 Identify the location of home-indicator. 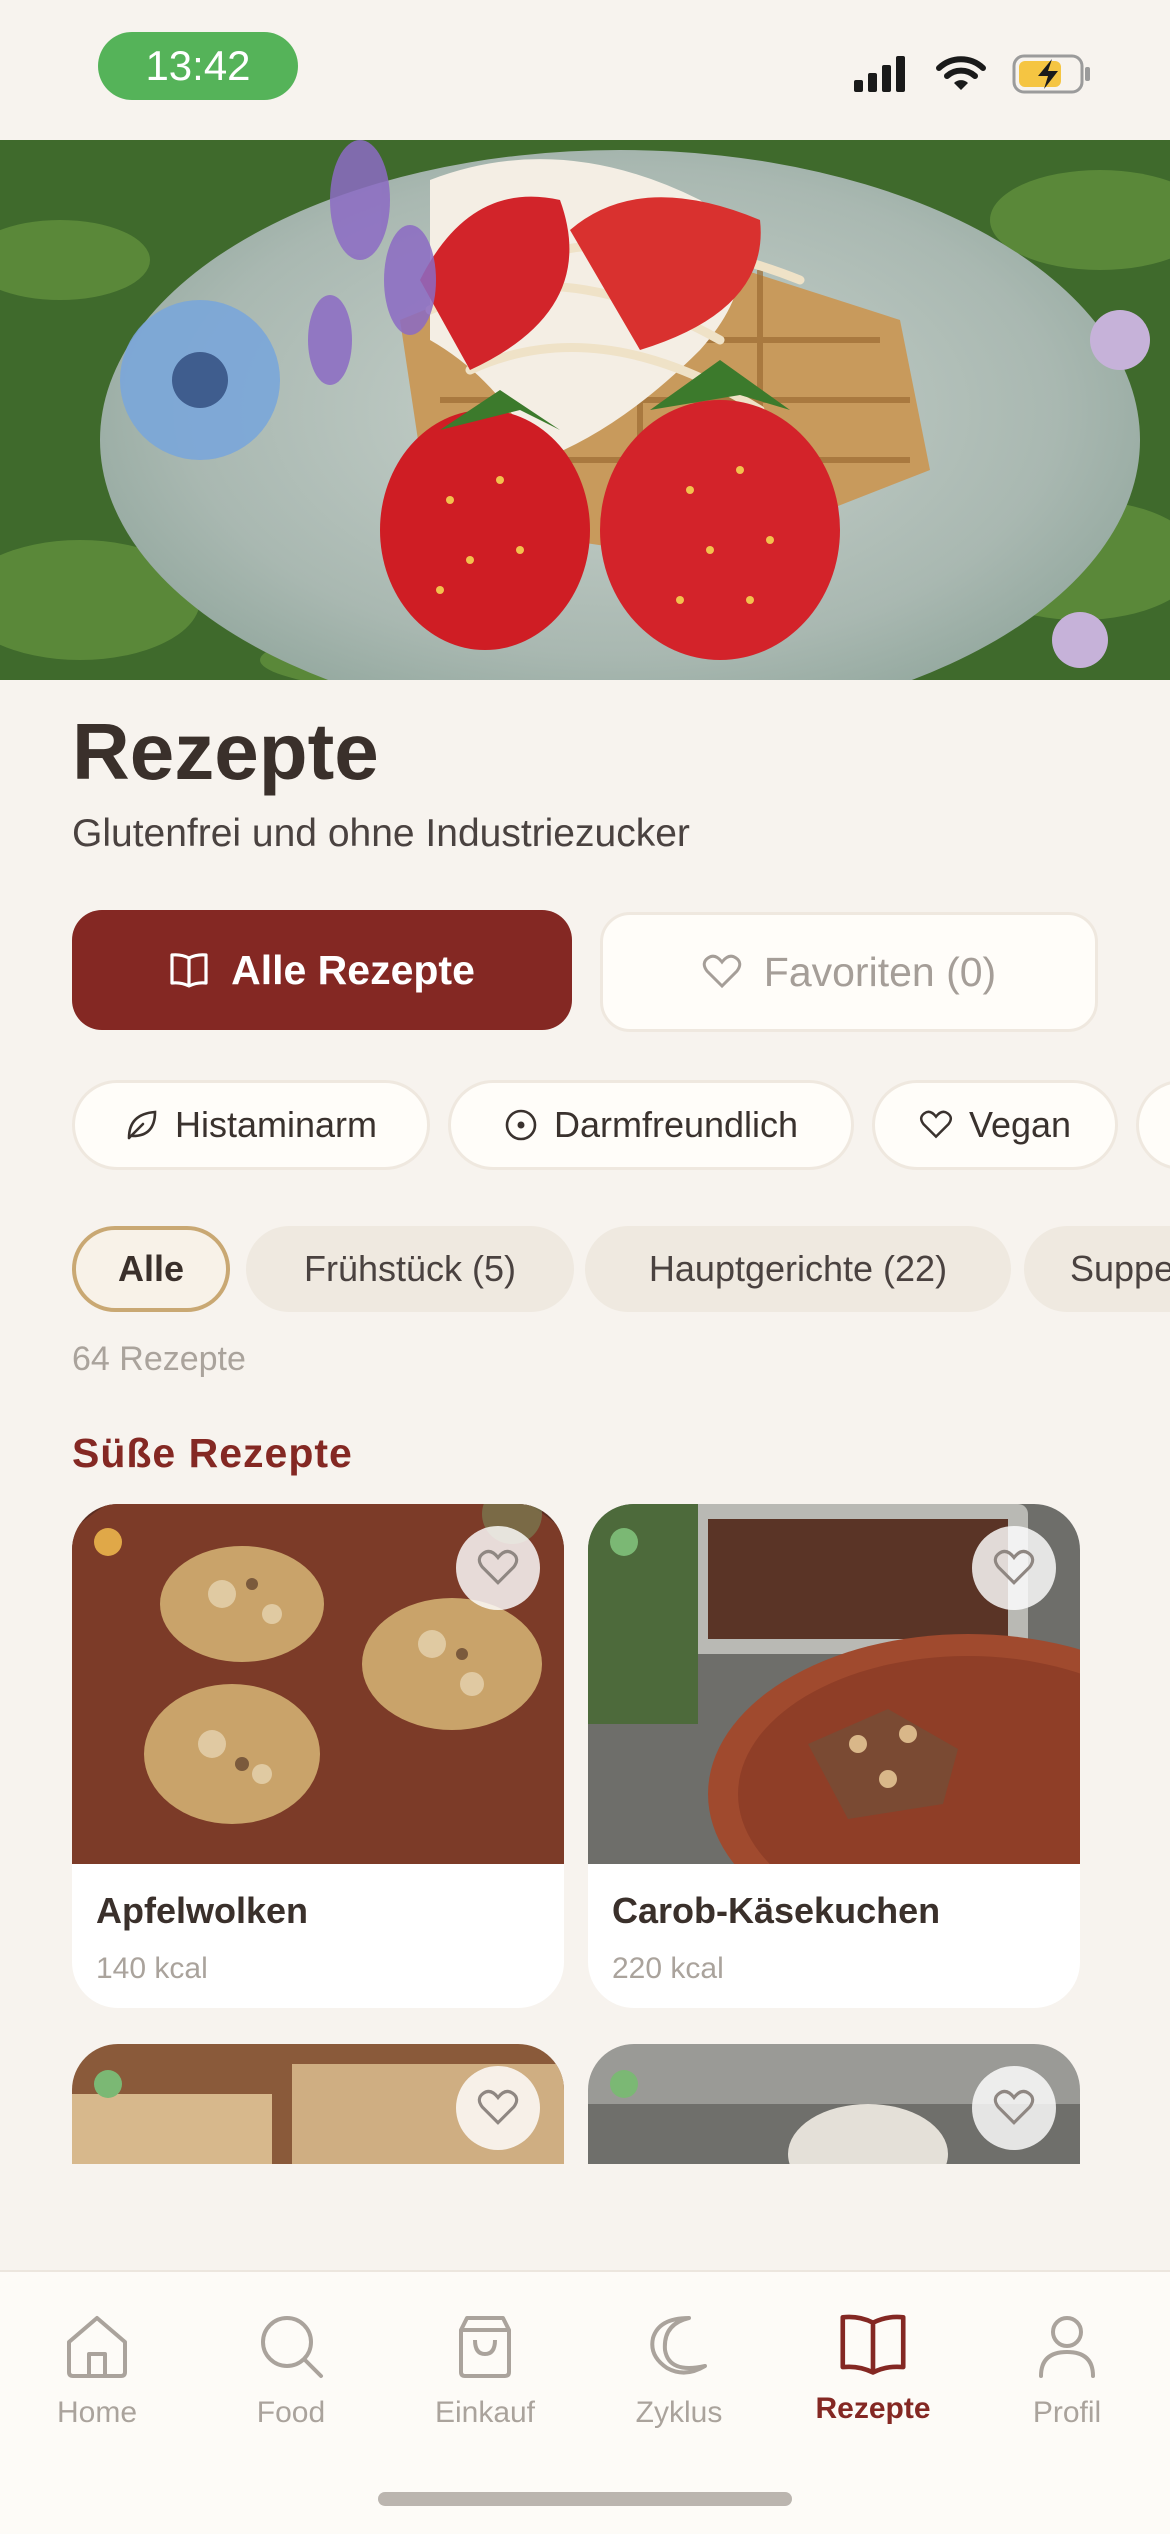
(585, 2499).